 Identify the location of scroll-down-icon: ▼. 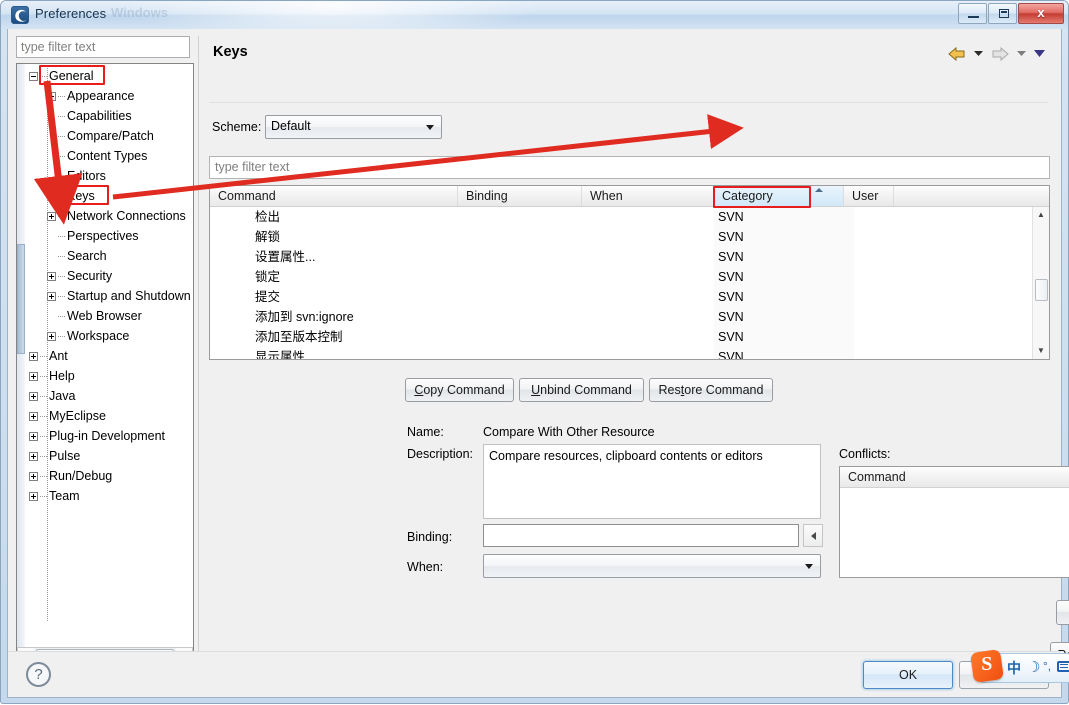
(1041, 351).